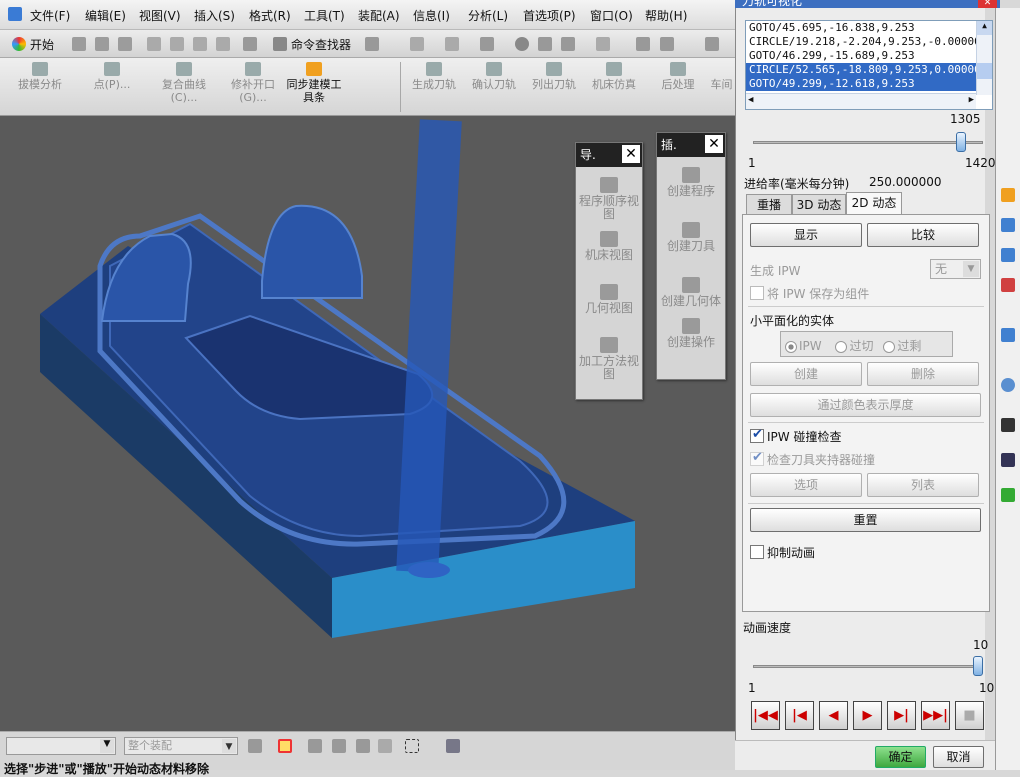 This screenshot has height=777, width=1020. I want to click on step-back-button: |◀, so click(799, 715).